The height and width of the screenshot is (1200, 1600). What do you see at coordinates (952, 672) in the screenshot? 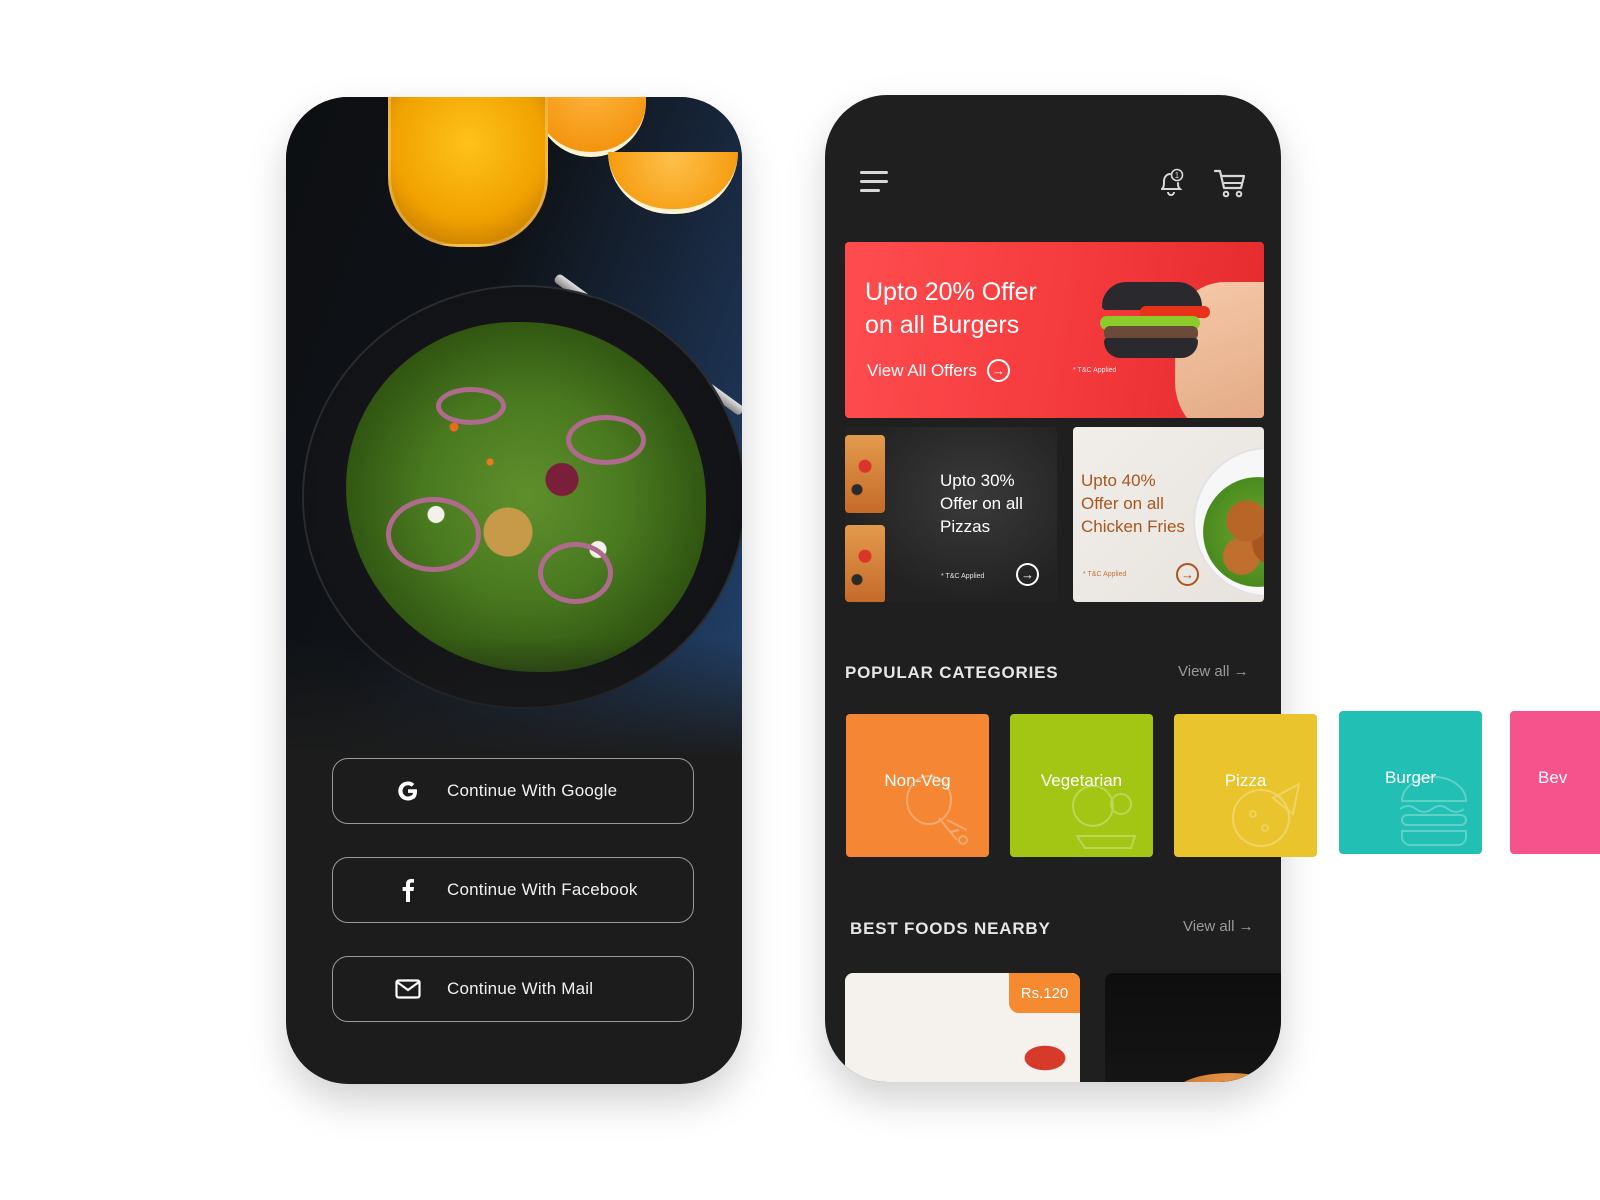
I see `popular-categories-title: POPULAR CATEGORIES` at bounding box center [952, 672].